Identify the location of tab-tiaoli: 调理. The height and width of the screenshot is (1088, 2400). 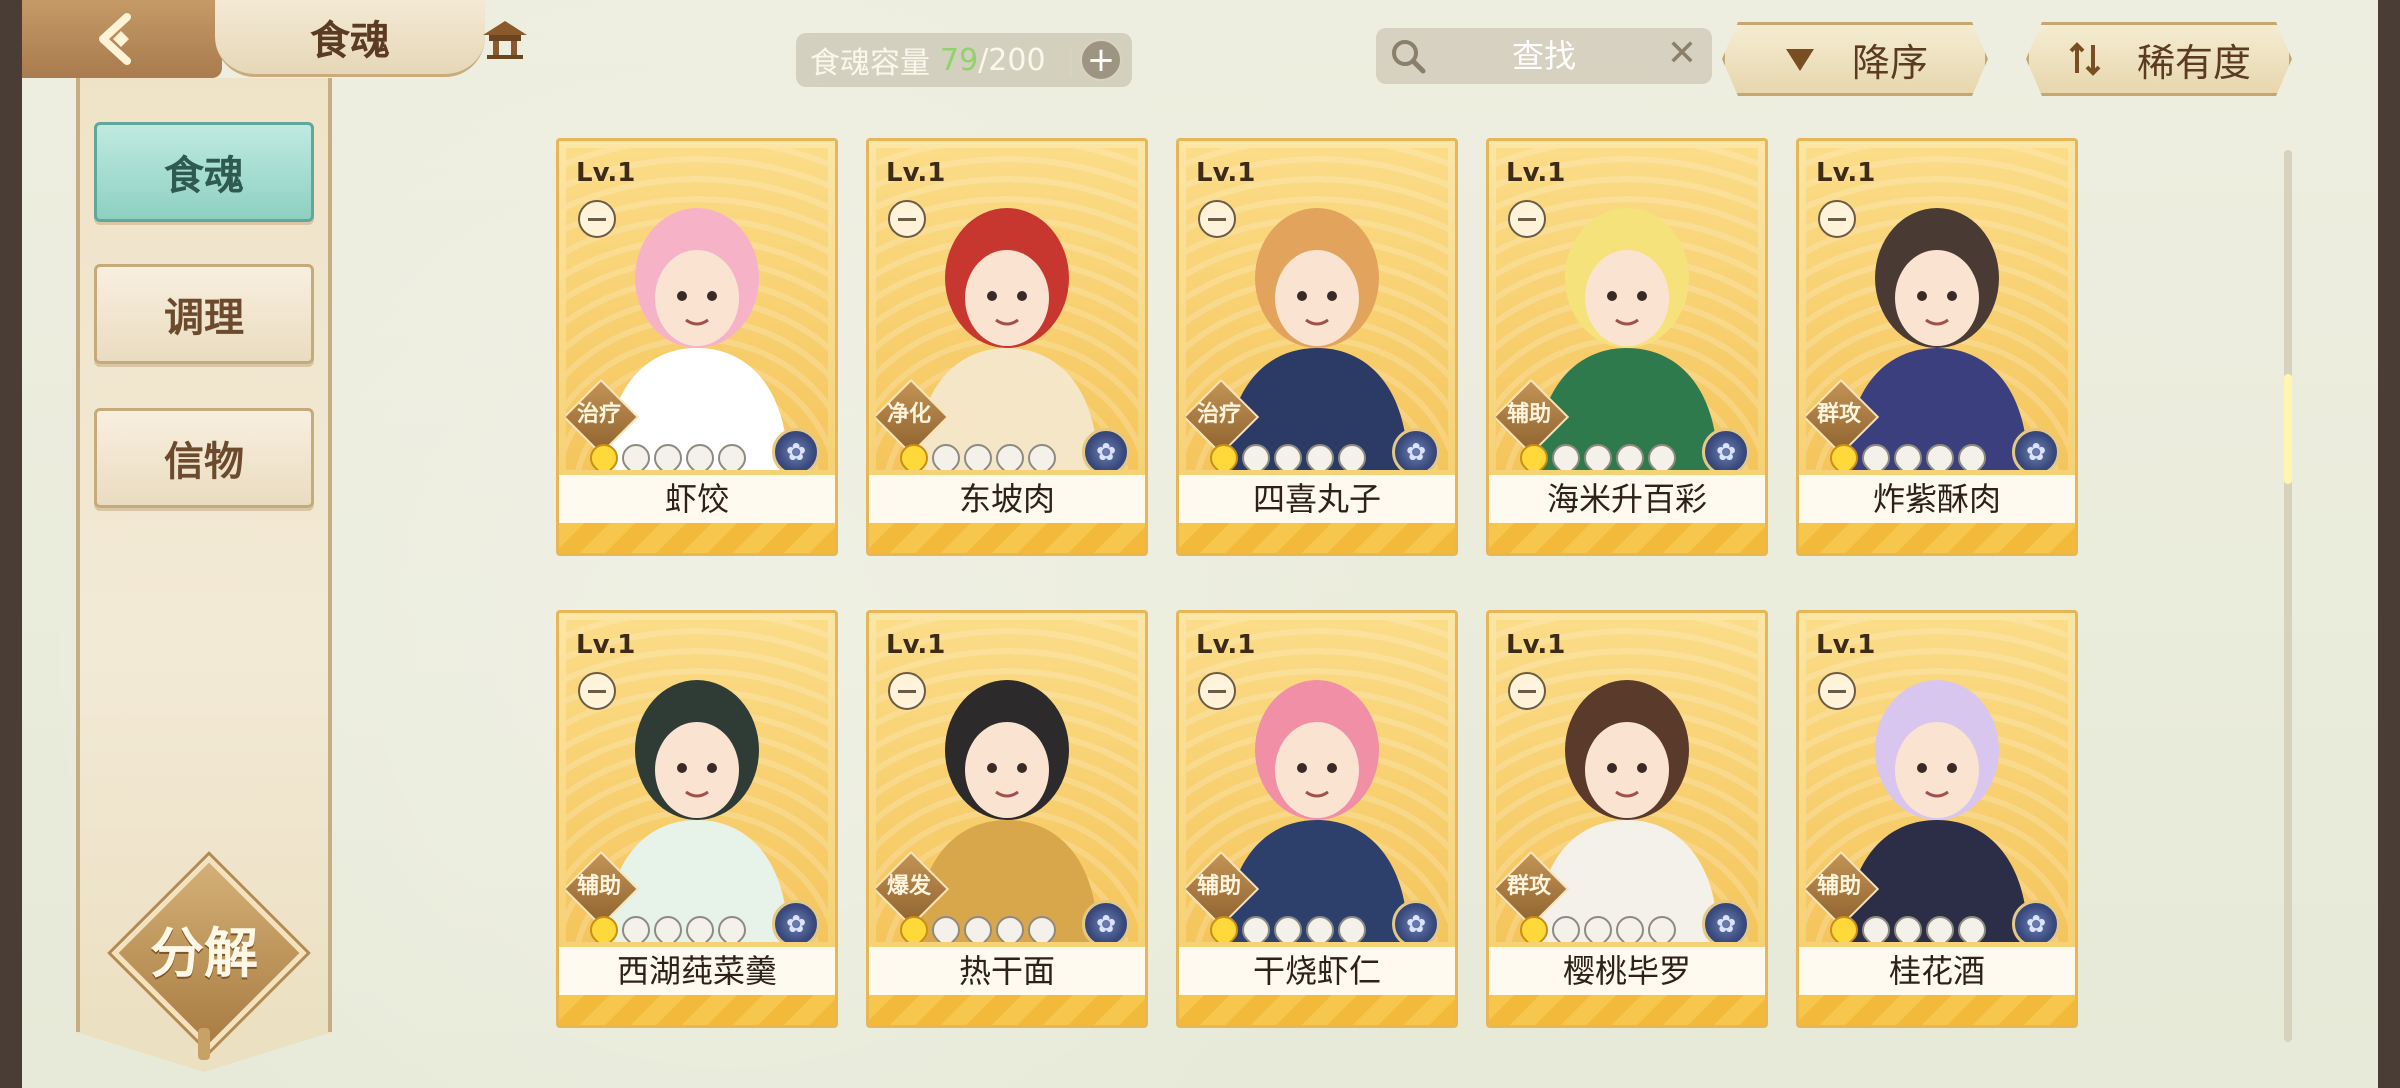
(204, 314).